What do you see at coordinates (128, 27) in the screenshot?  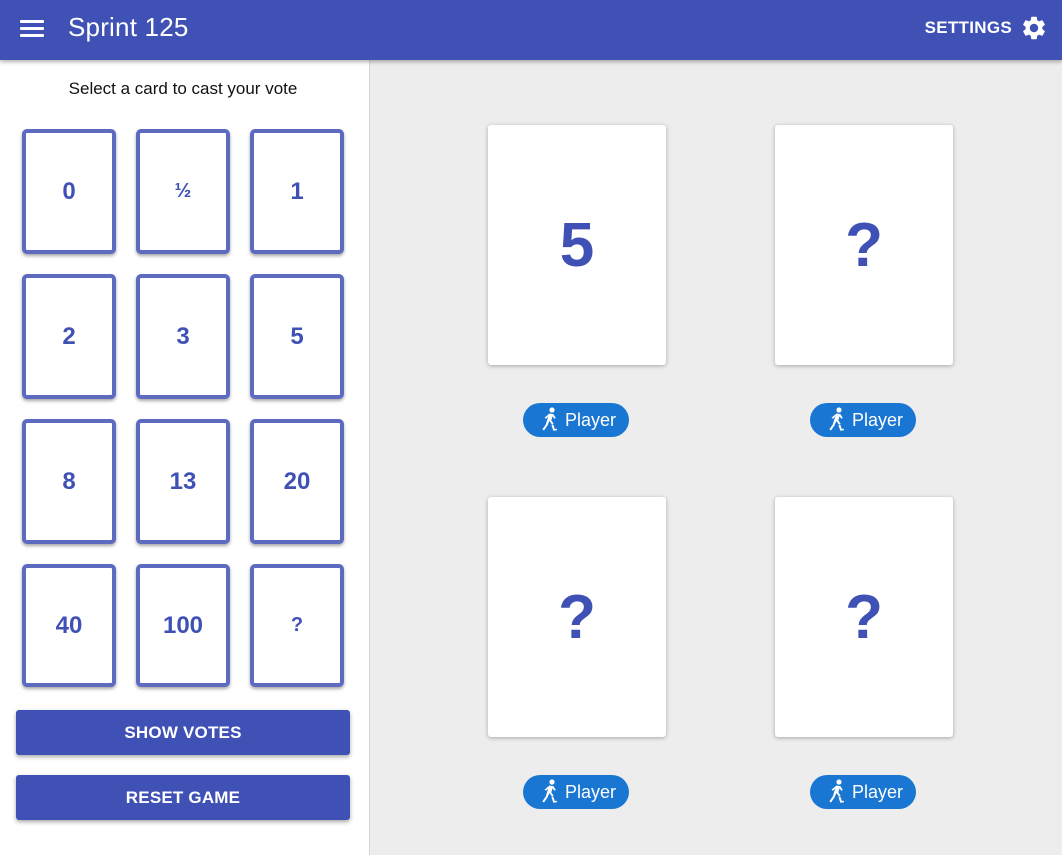 I see `page-title: Sprint 125` at bounding box center [128, 27].